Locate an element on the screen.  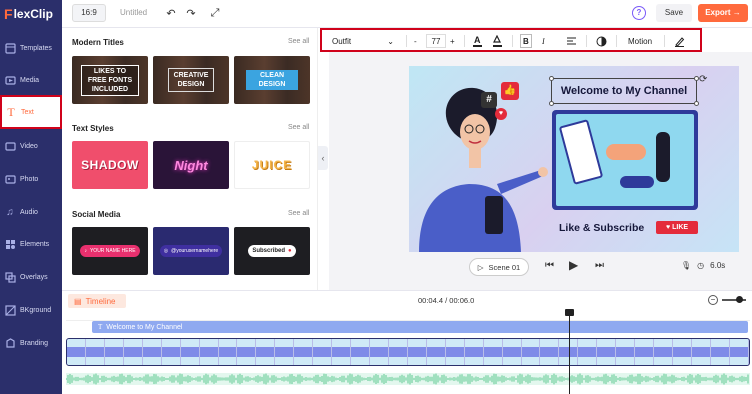
headline-text-layer: Welcome to My Channel is located at coordinates (624, 91).